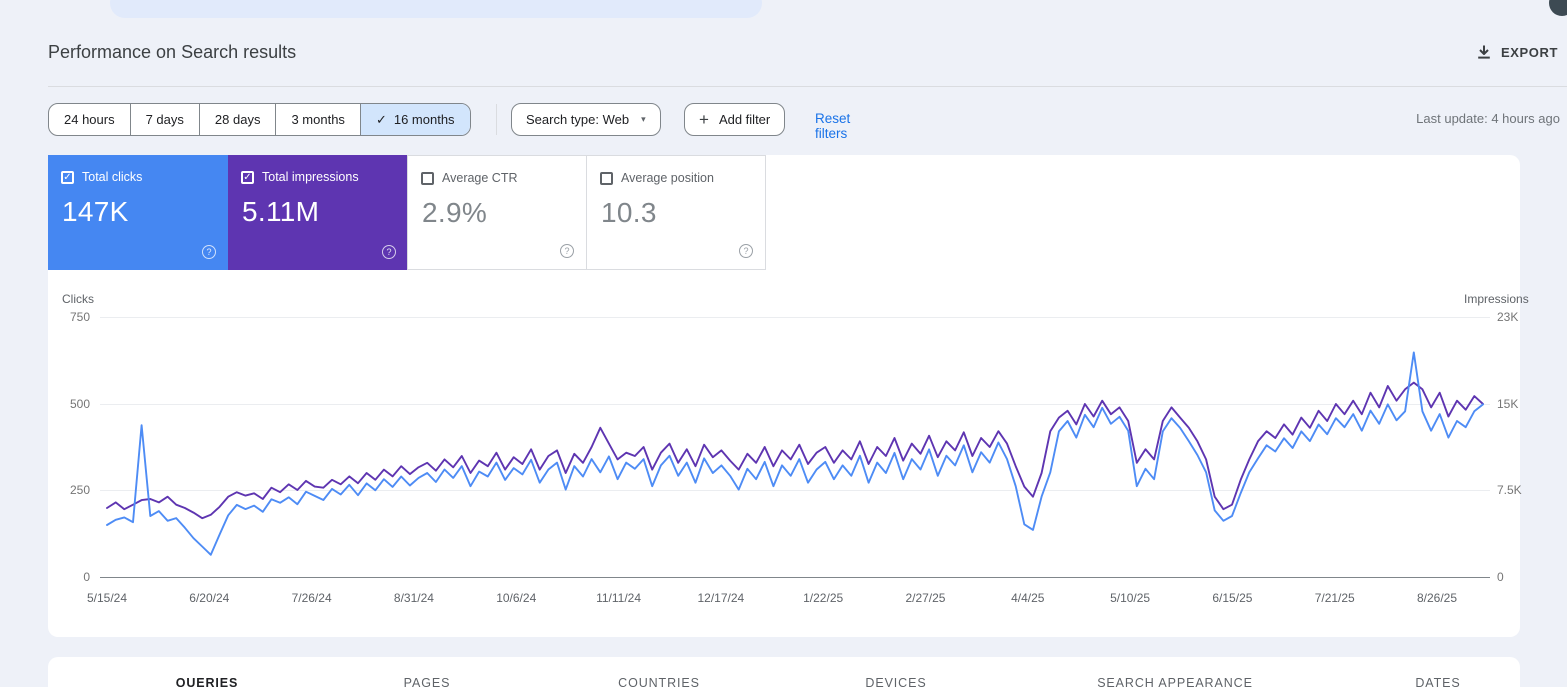 The height and width of the screenshot is (687, 1567). What do you see at coordinates (138, 212) in the screenshot?
I see `metric-tile-total-clicks: ✓ Total clicks 147K?` at bounding box center [138, 212].